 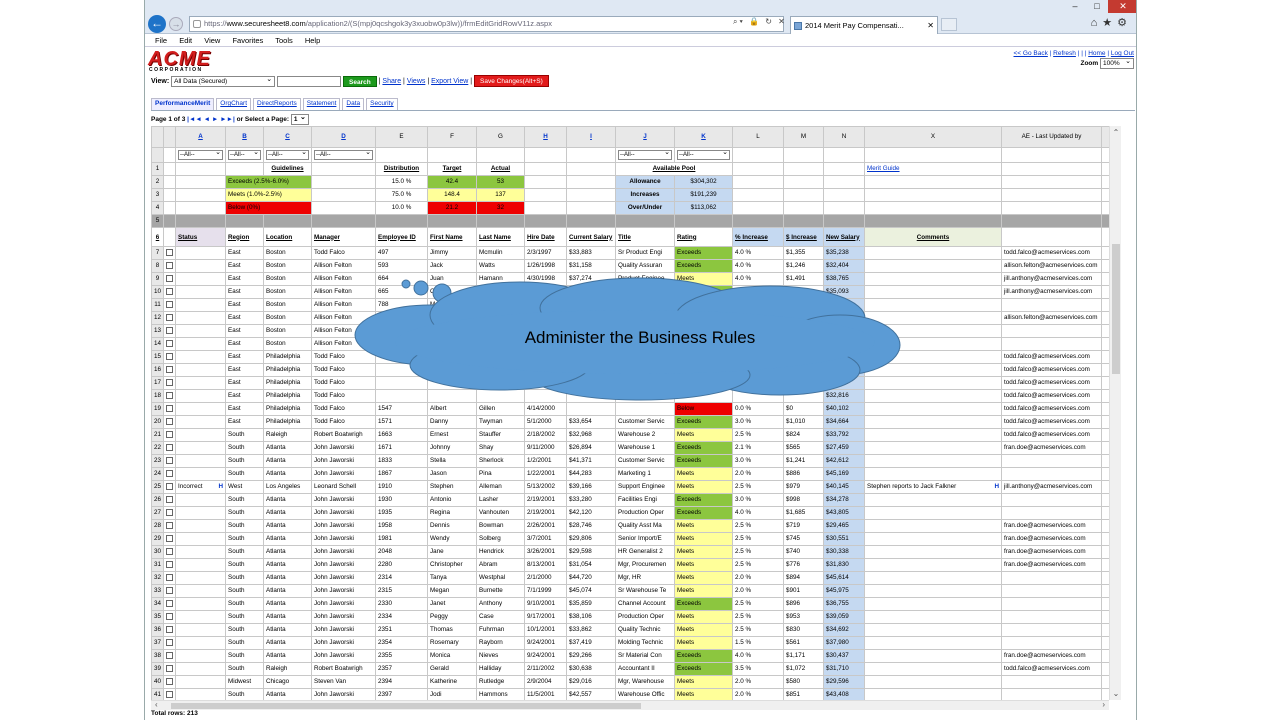 I want to click on updated-by-cell: todd.falco@acmeservices.com, so click(x=1051, y=357).